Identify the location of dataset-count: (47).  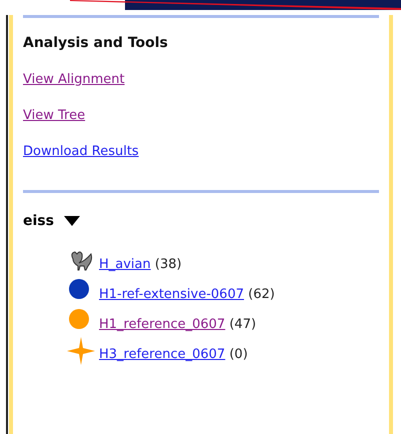
(242, 324).